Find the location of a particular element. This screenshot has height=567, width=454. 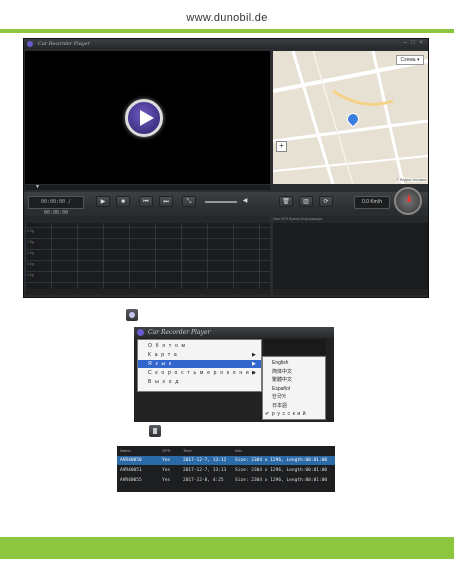

delete-icon is located at coordinates (155, 431).